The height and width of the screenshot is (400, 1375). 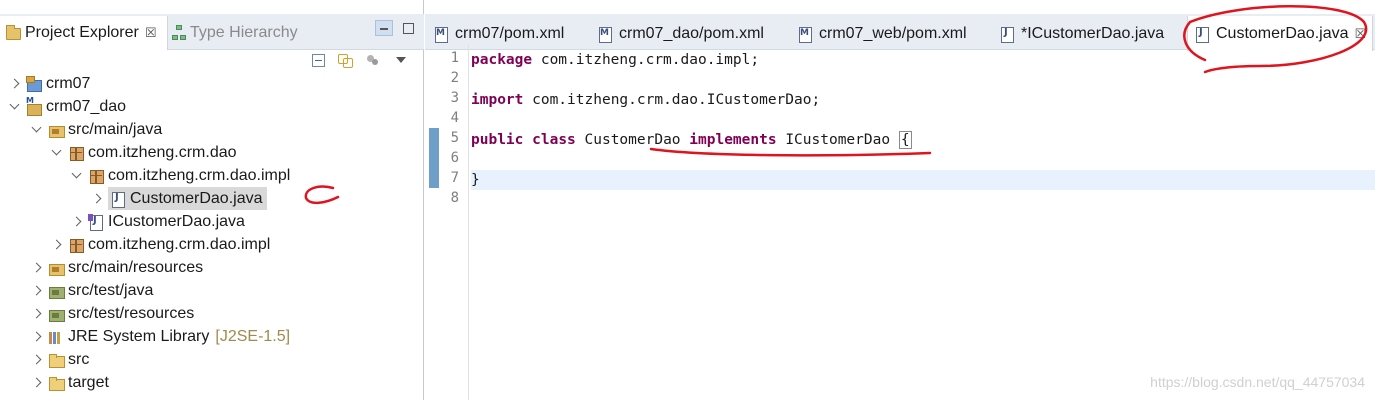 I want to click on tab-label: *ICustomerDao.java, so click(x=1093, y=33).